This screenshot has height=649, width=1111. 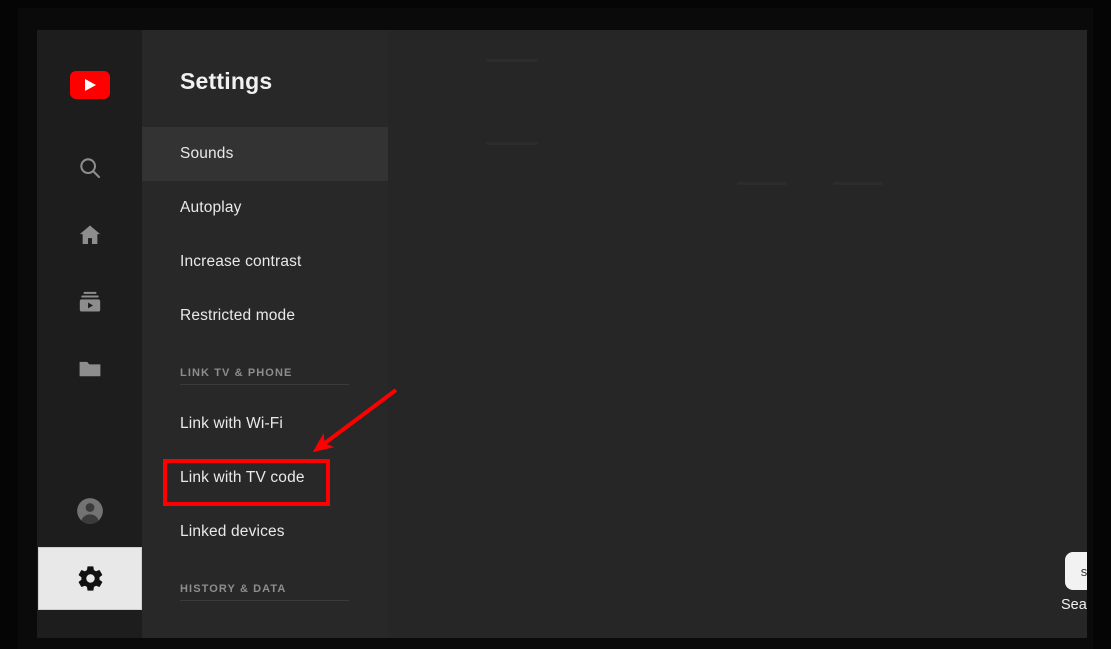 I want to click on menu-item-link-with-tv-code: Link with TV code, so click(x=265, y=478).